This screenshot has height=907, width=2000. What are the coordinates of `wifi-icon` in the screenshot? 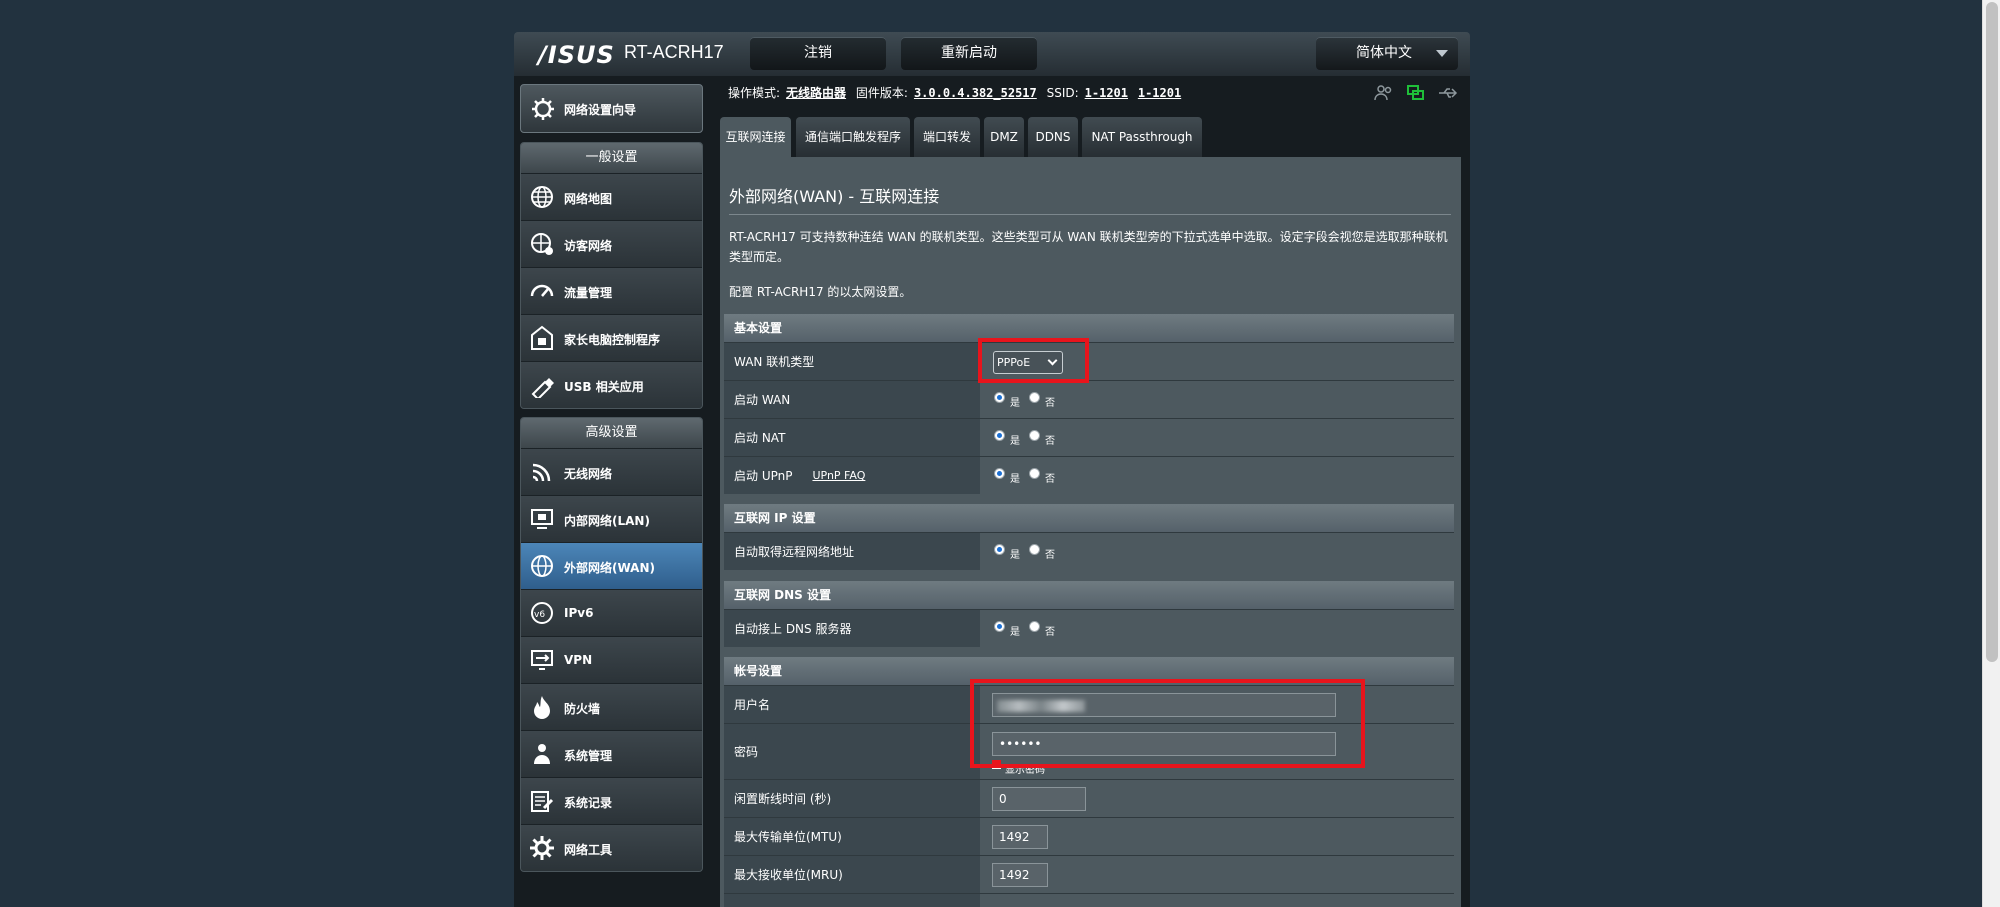 It's located at (541, 472).